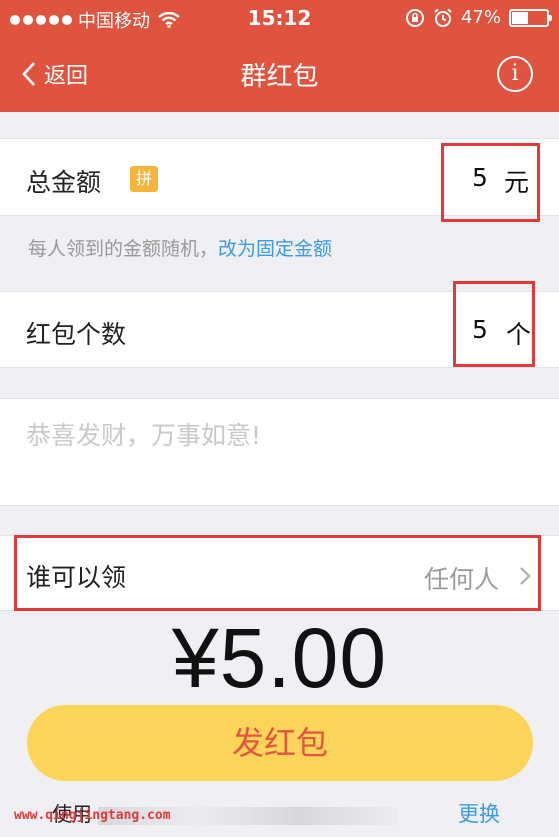  I want to click on highlight-box-amount, so click(490, 182).